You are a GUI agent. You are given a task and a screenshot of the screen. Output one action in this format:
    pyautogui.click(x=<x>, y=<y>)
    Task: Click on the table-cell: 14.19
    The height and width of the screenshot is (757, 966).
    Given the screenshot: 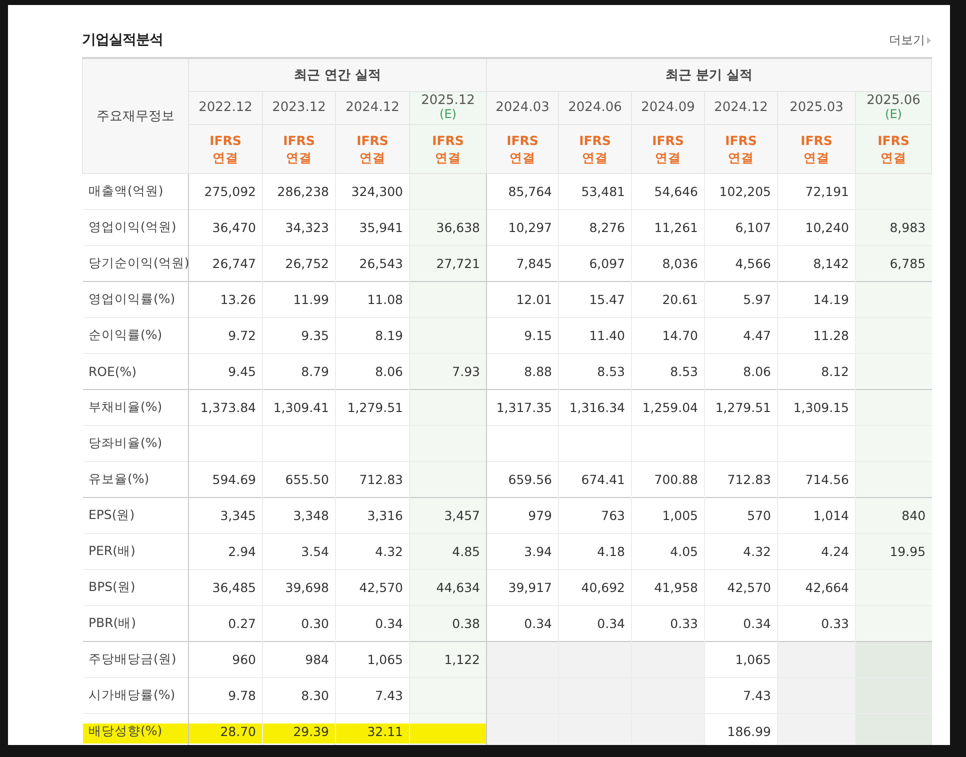 What is the action you would take?
    pyautogui.click(x=817, y=299)
    